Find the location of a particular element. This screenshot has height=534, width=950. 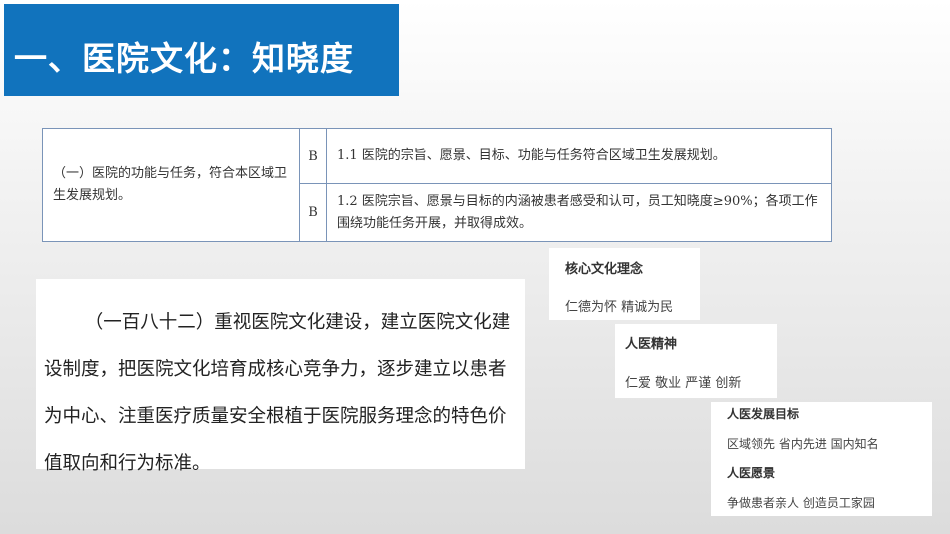

development-goal-text: 区域领先 省内先进 国内知名 is located at coordinates (803, 444).